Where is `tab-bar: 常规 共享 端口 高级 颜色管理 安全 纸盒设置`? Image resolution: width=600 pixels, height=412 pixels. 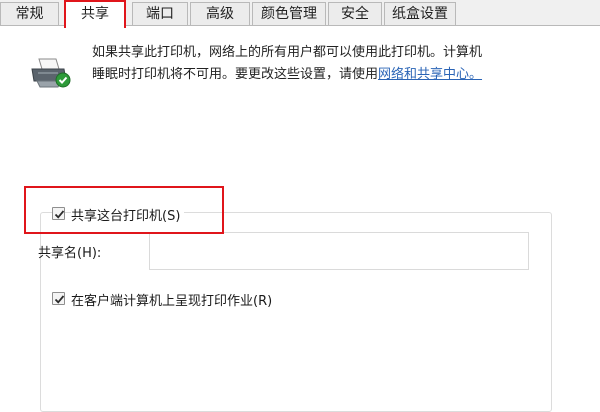
tab-bar: 常规 共享 端口 高级 颜色管理 安全 纸盒设置 is located at coordinates (300, 14).